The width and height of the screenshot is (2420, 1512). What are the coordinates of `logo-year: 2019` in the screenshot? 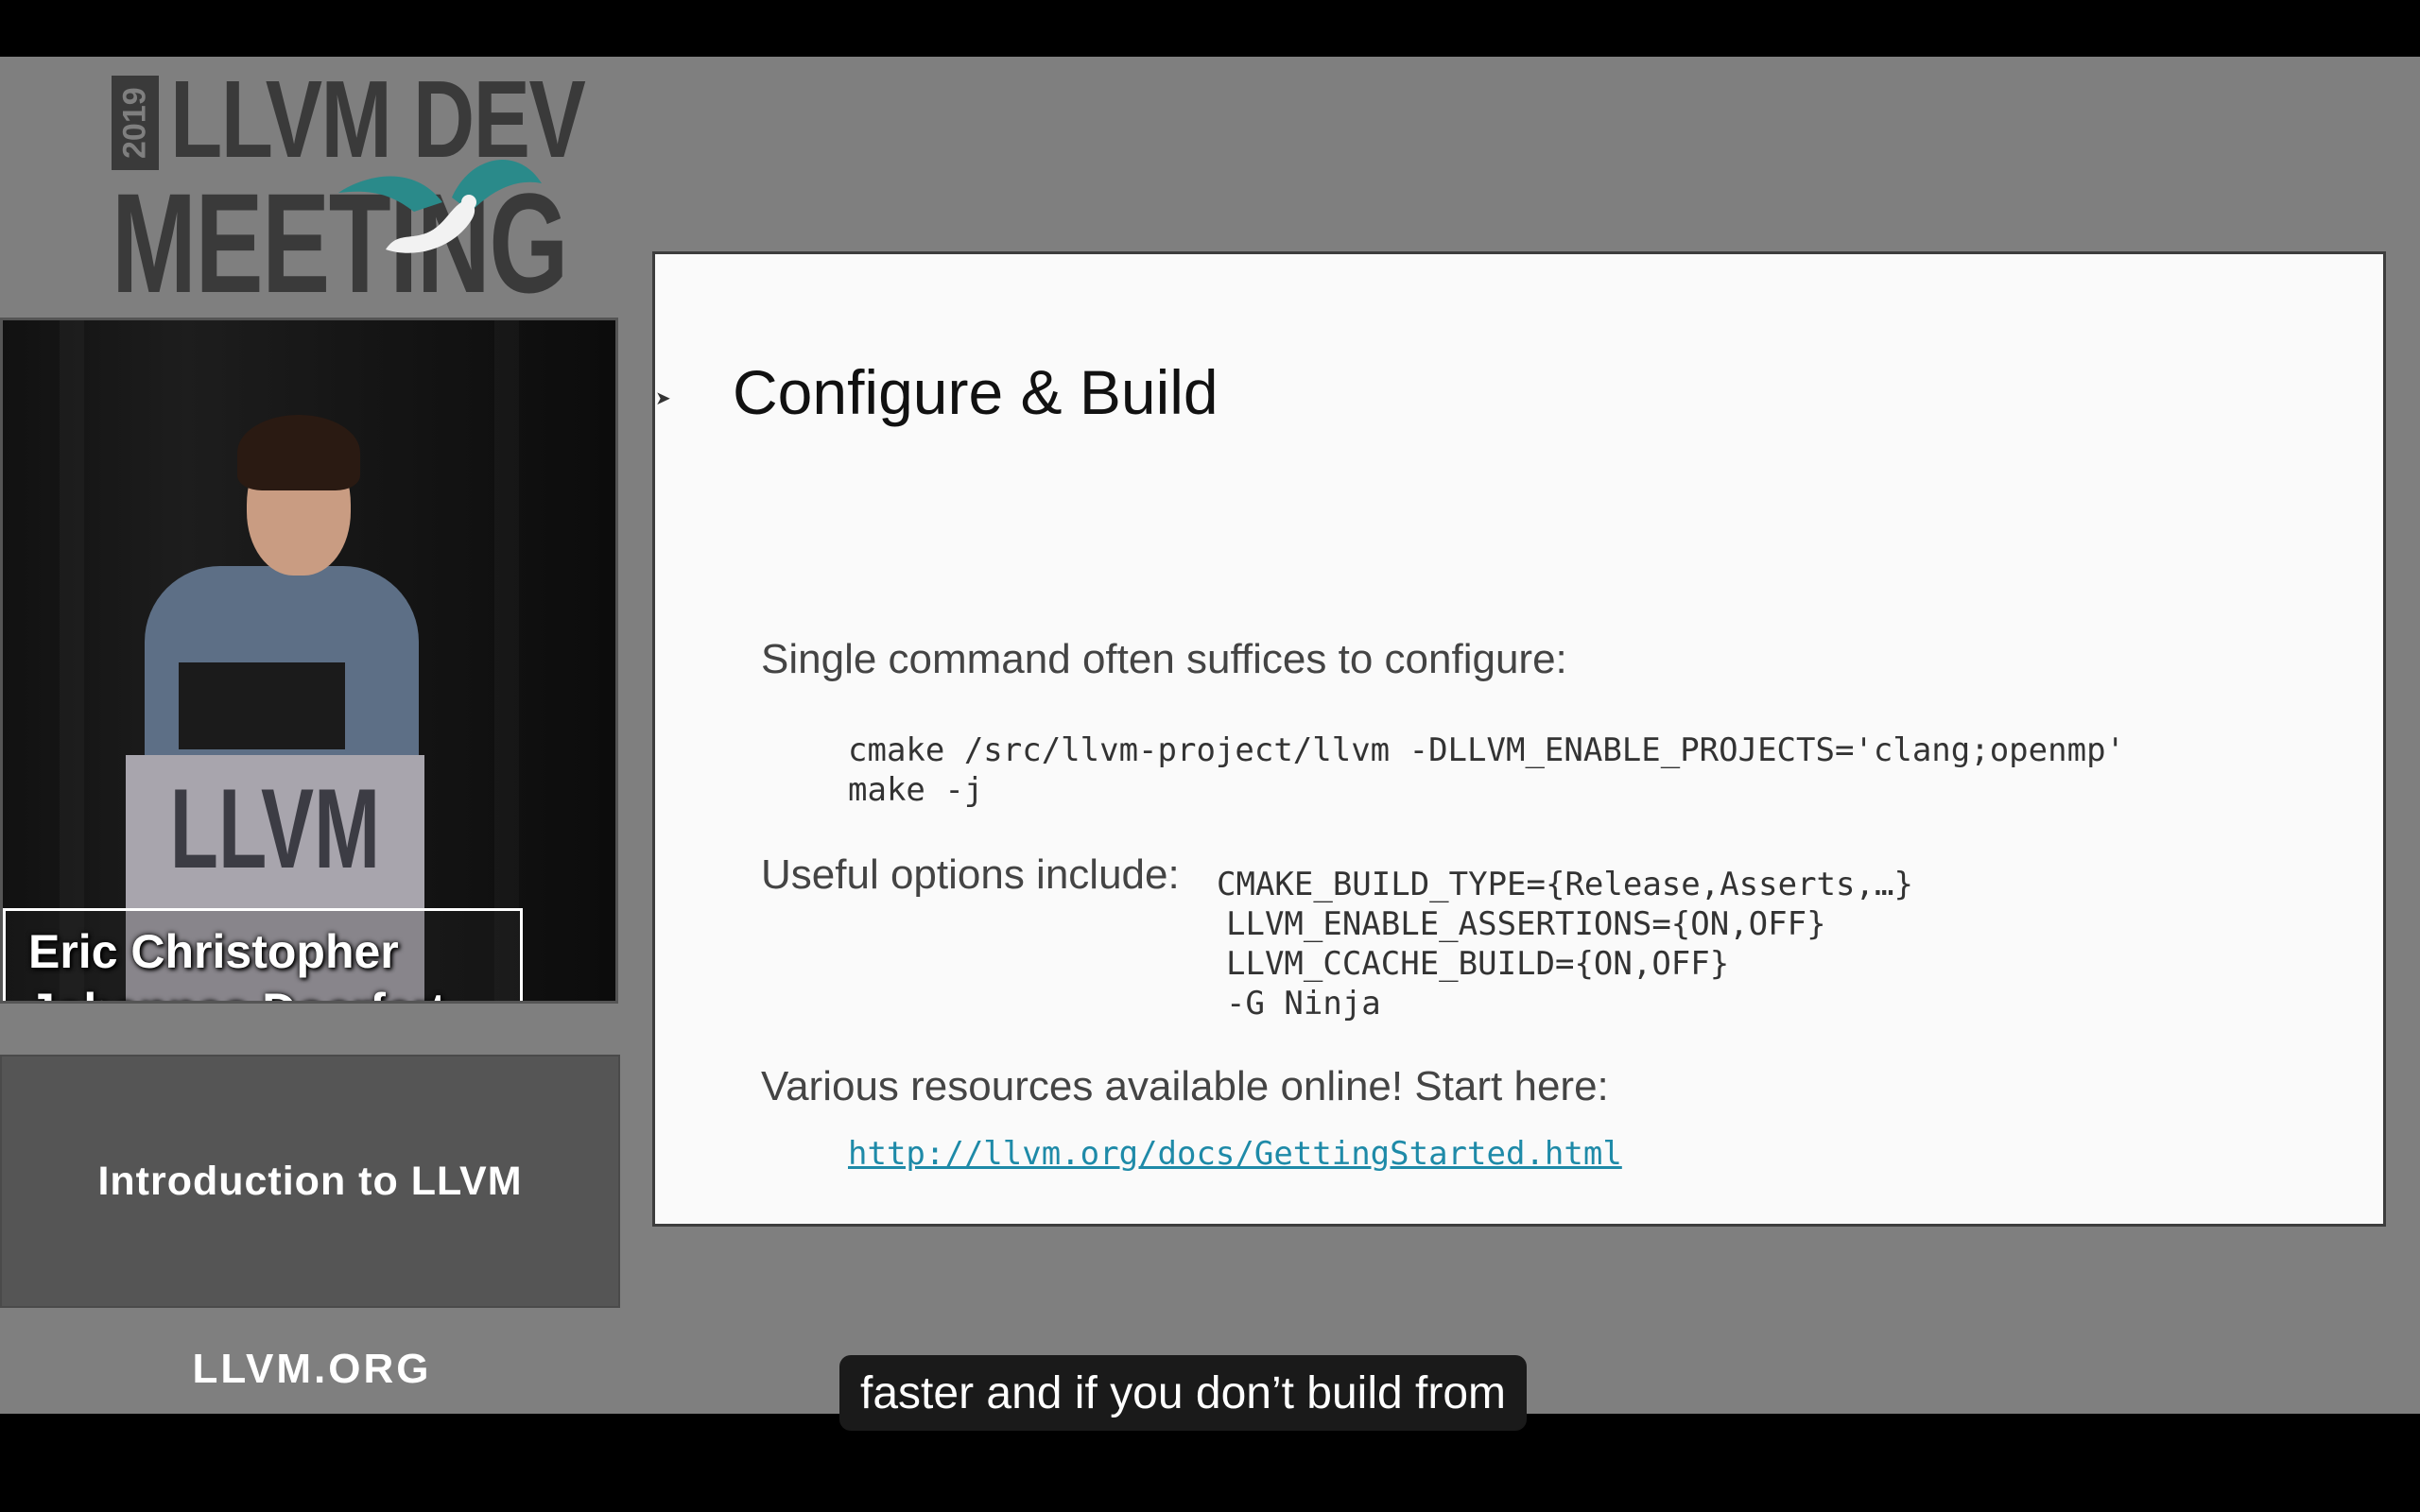 It's located at (135, 123).